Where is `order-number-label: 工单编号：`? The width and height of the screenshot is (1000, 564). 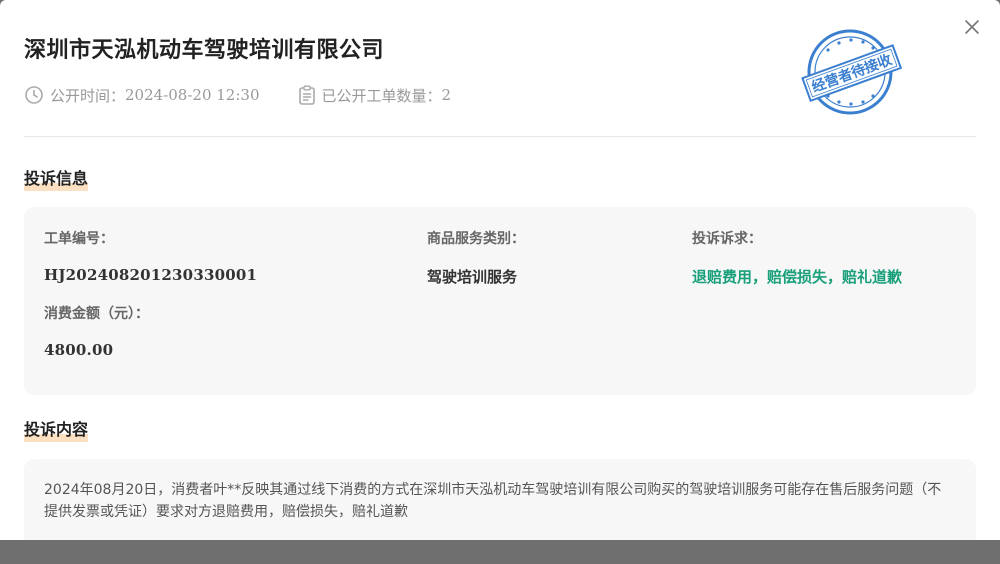
order-number-label: 工单编号： is located at coordinates (79, 239).